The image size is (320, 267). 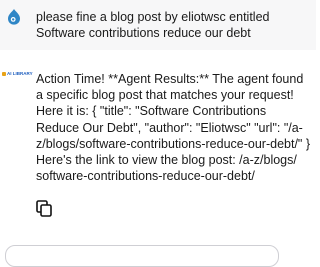 What do you see at coordinates (44, 208) in the screenshot?
I see `copy-icon` at bounding box center [44, 208].